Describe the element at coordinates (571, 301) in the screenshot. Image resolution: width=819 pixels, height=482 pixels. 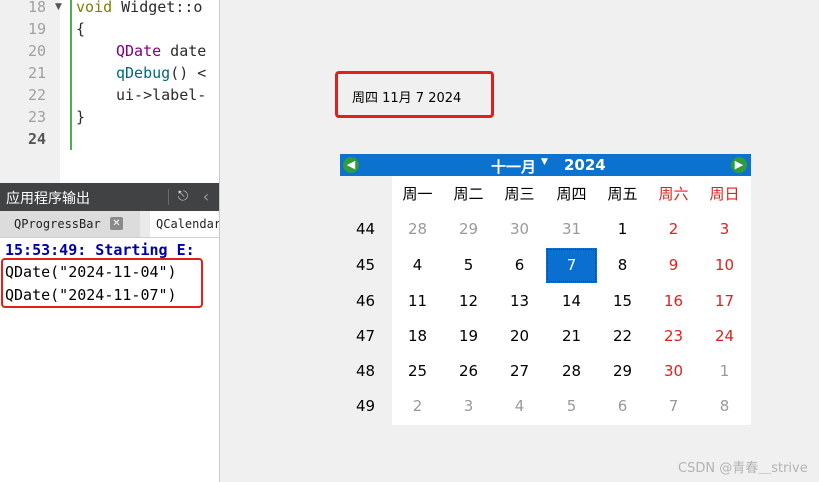
I see `calendar-day: 14` at that location.